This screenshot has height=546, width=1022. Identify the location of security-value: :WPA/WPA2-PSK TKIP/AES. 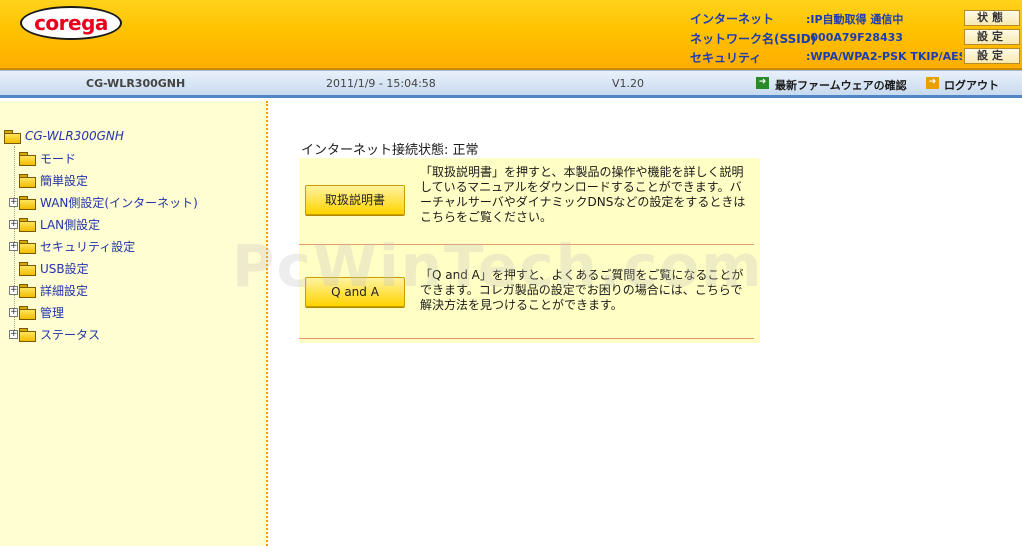
(884, 56).